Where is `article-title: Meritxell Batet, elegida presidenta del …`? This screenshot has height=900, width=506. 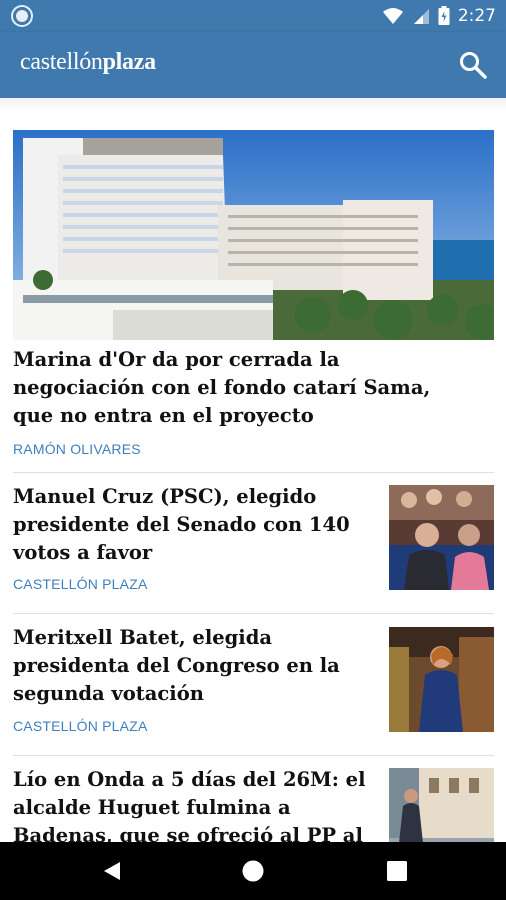 article-title: Meritxell Batet, elegida presidenta del … is located at coordinates (194, 666).